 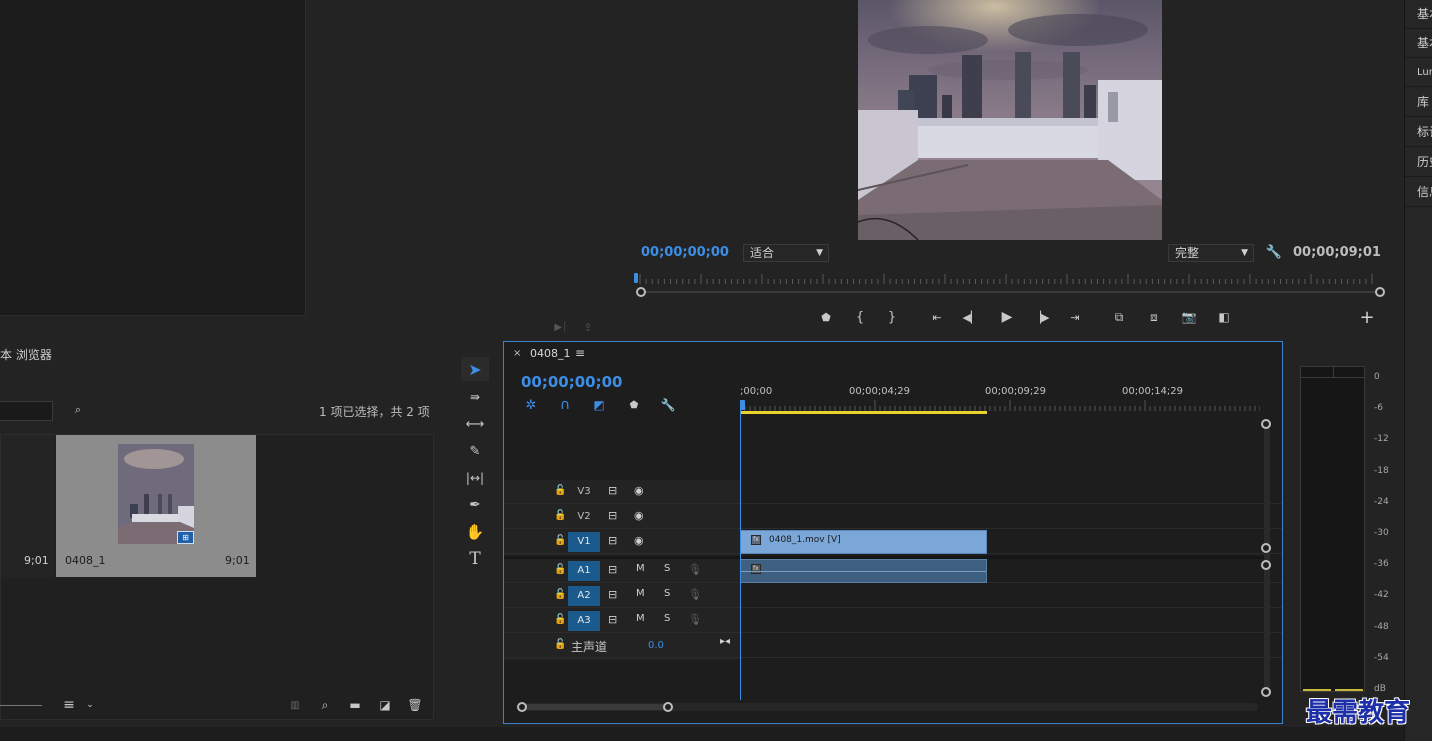 I want to click on step-forward-icon: ▕▶, so click(x=1041, y=317).